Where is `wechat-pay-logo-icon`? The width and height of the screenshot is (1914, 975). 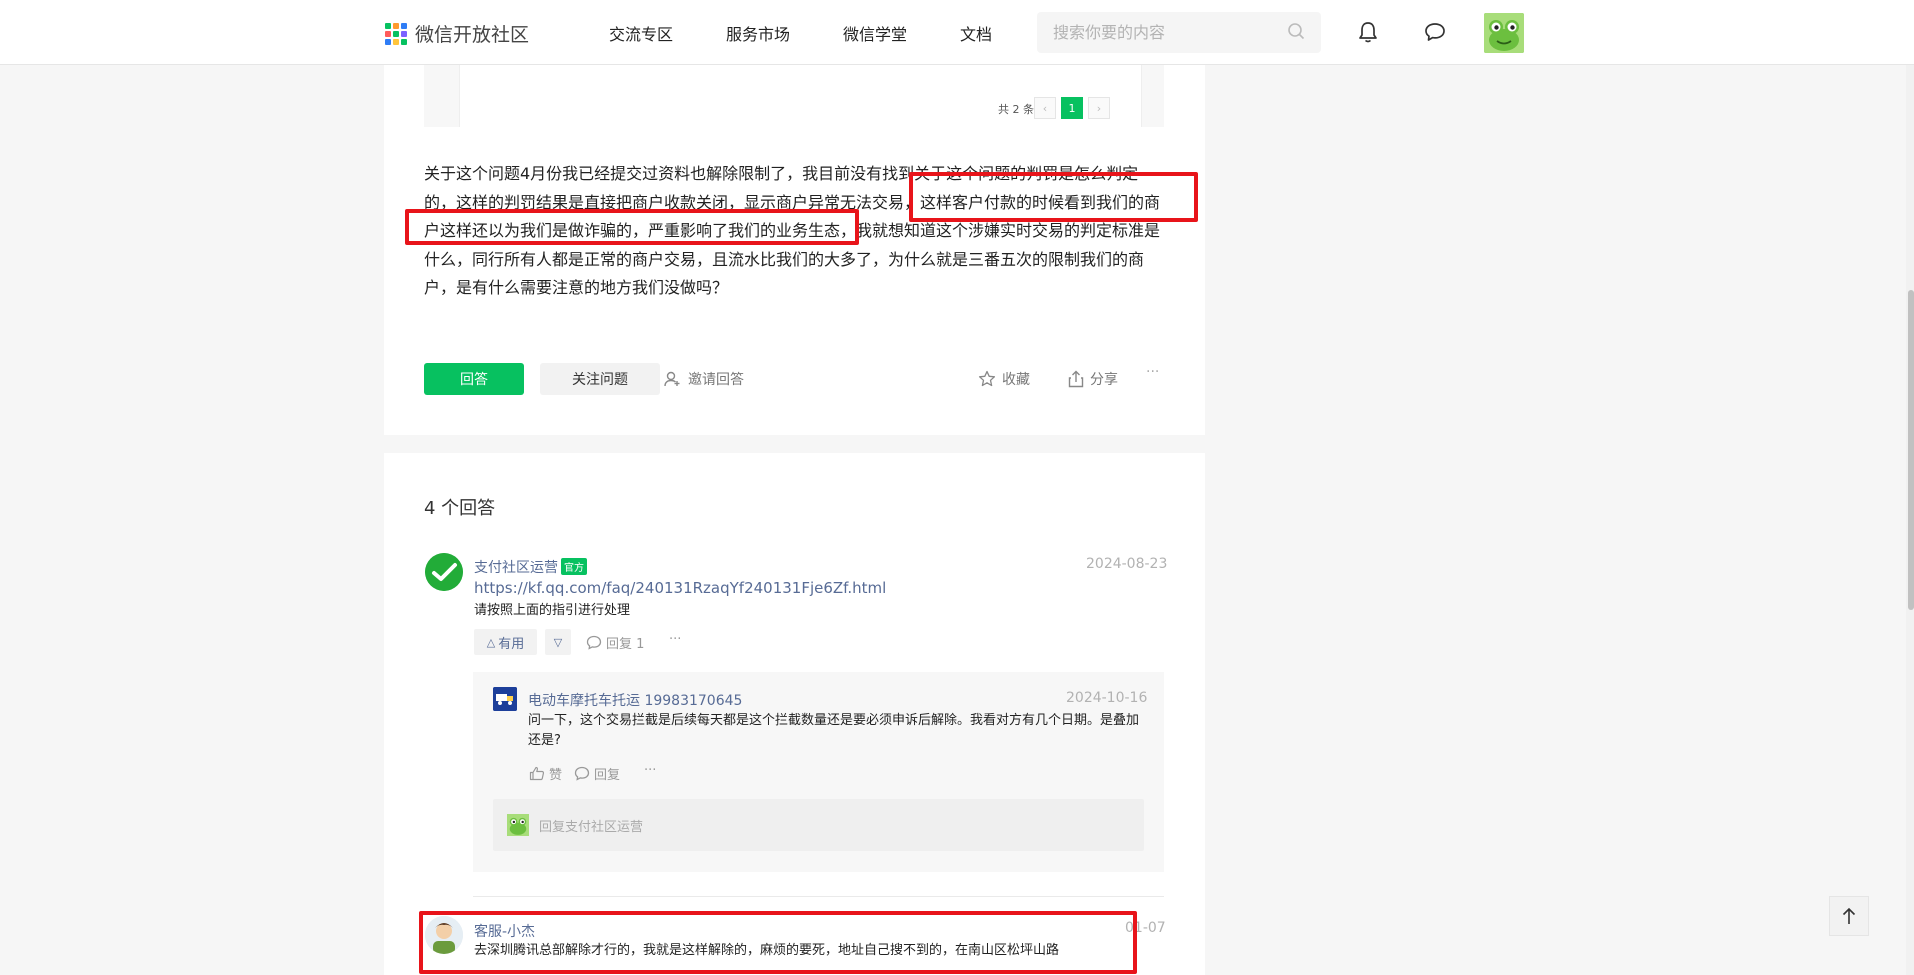 wechat-pay-logo-icon is located at coordinates (444, 572).